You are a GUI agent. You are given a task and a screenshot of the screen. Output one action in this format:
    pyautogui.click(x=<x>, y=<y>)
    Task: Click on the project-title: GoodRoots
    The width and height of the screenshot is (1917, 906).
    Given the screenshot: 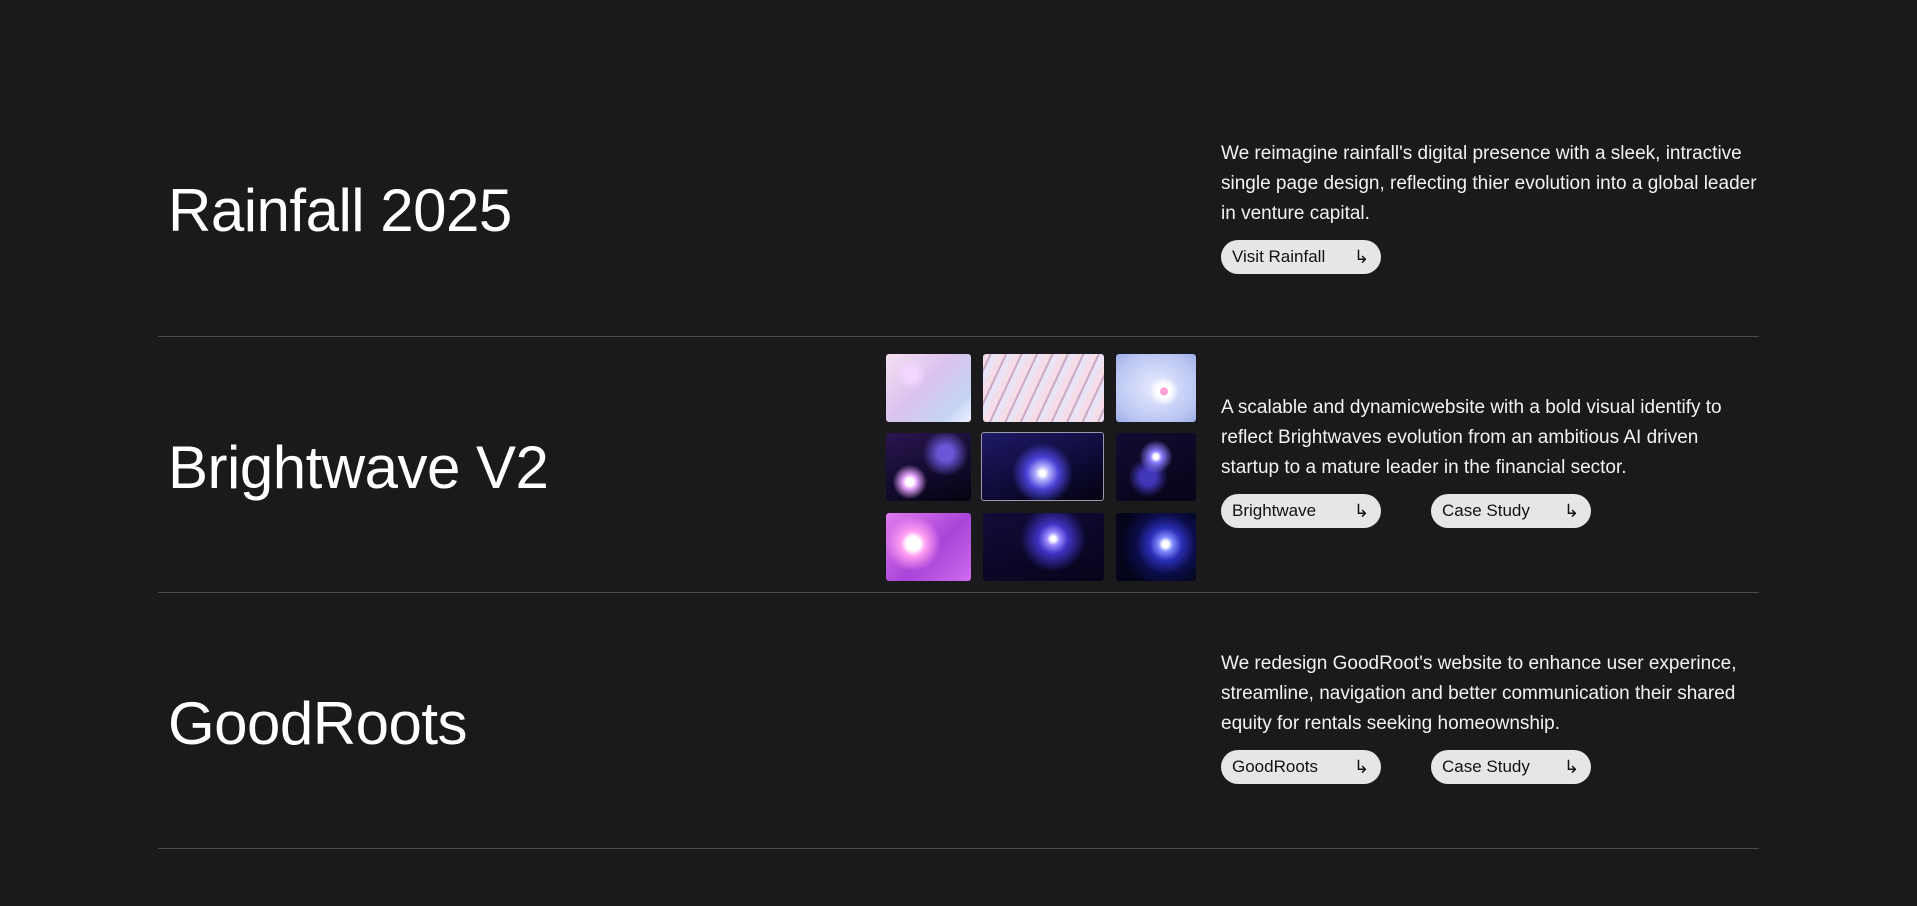 What is the action you would take?
    pyautogui.click(x=318, y=723)
    